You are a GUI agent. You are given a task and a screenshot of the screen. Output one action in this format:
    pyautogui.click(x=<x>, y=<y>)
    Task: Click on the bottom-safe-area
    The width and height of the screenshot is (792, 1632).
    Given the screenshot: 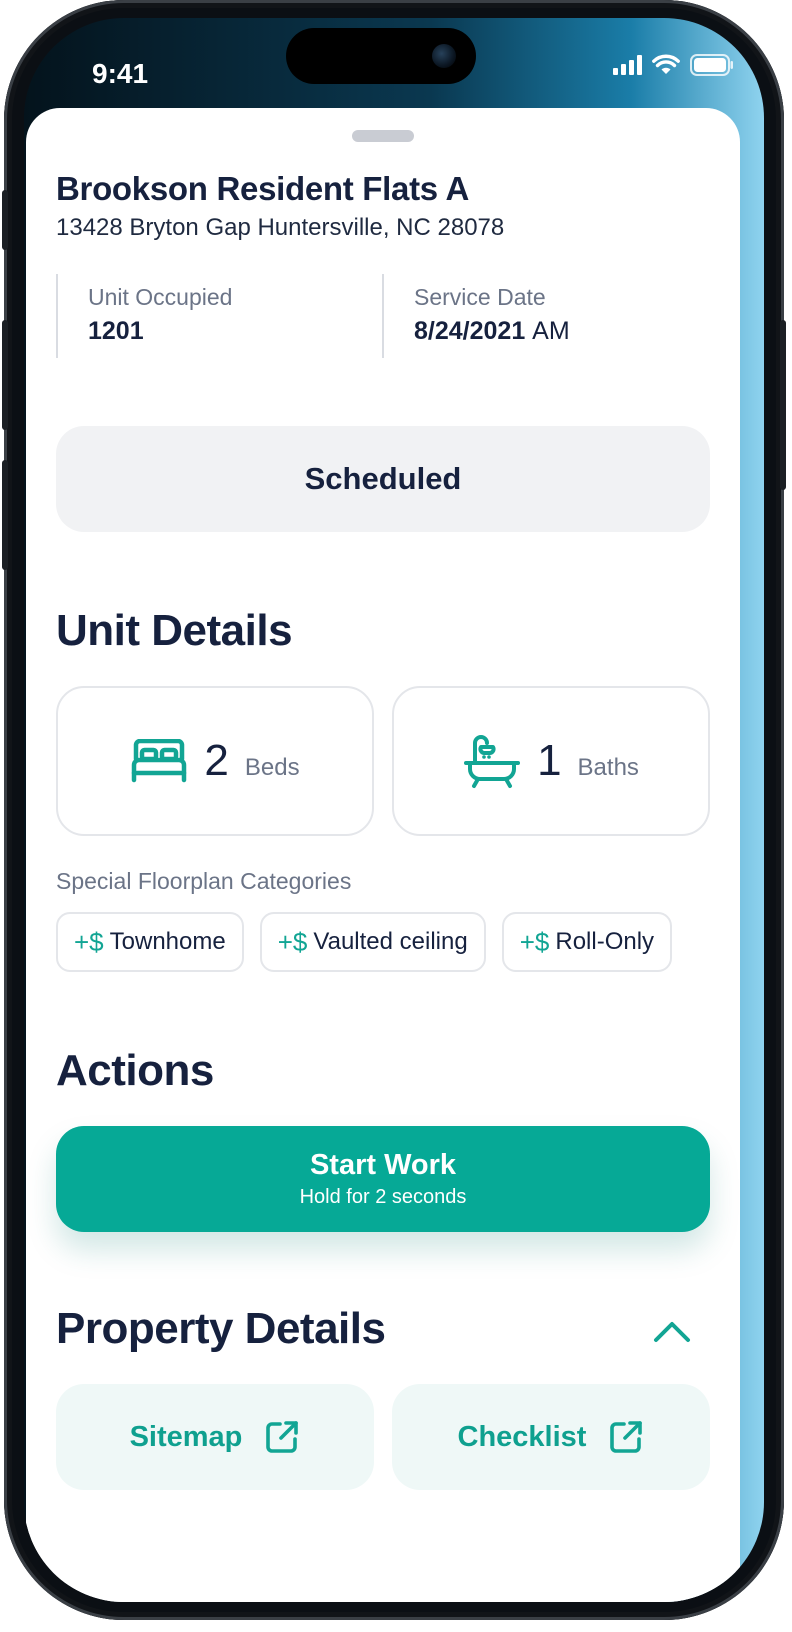 What is the action you would take?
    pyautogui.click(x=383, y=1555)
    